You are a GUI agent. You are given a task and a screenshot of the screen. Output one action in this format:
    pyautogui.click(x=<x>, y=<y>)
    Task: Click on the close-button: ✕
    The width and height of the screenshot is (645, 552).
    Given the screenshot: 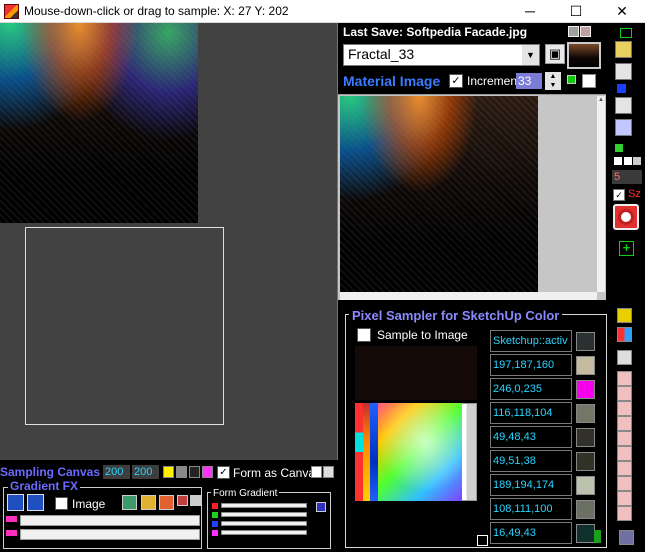 What is the action you would take?
    pyautogui.click(x=622, y=11)
    